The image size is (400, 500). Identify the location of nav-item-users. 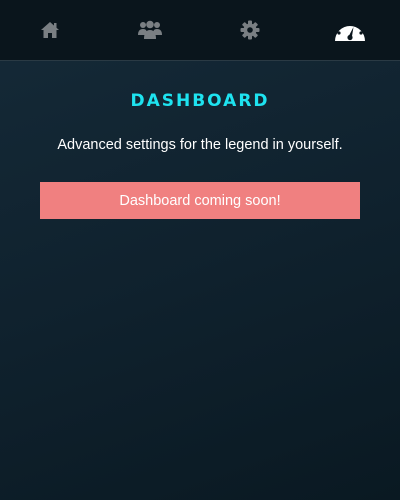
(150, 30).